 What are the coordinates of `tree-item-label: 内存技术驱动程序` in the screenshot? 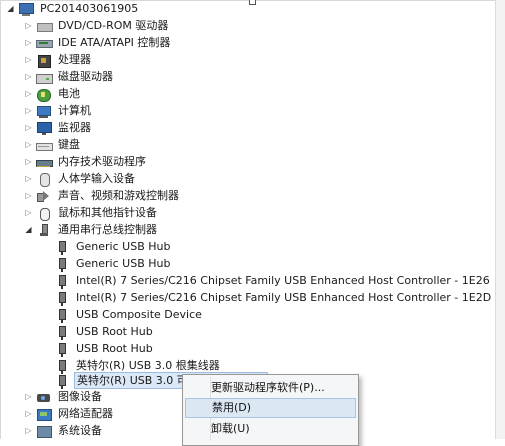 It's located at (102, 161).